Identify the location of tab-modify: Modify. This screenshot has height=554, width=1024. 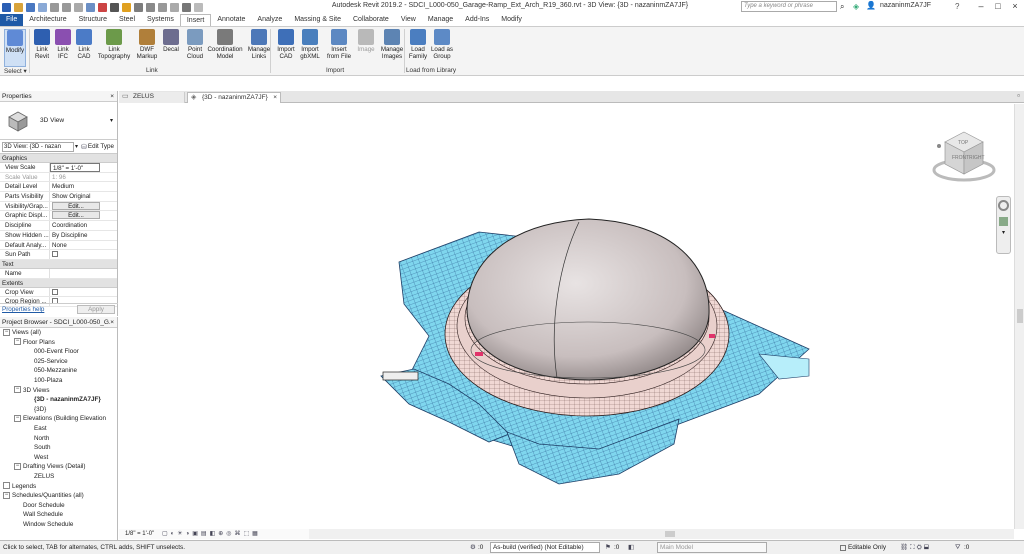
(511, 20).